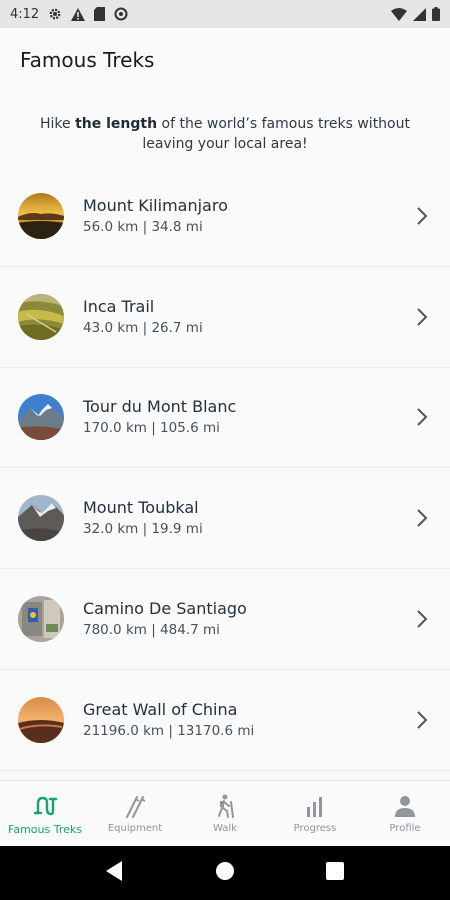 This screenshot has height=900, width=450. What do you see at coordinates (151, 428) in the screenshot?
I see `trek-distance: 170.0 km | 105.6 mi` at bounding box center [151, 428].